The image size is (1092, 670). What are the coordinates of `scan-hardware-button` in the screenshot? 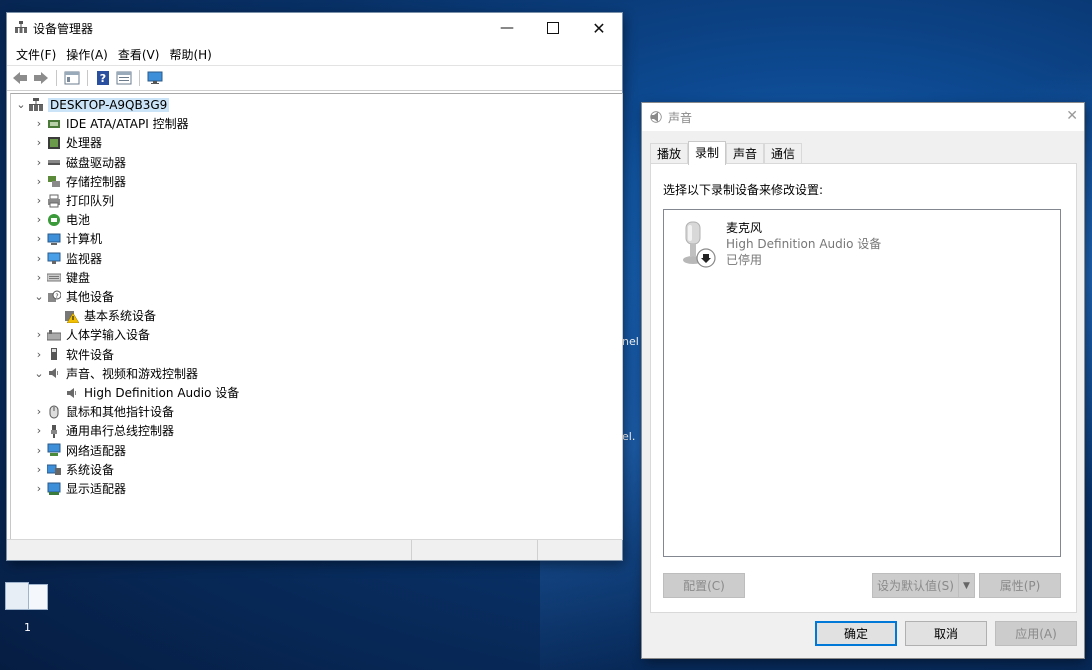 It's located at (155, 78).